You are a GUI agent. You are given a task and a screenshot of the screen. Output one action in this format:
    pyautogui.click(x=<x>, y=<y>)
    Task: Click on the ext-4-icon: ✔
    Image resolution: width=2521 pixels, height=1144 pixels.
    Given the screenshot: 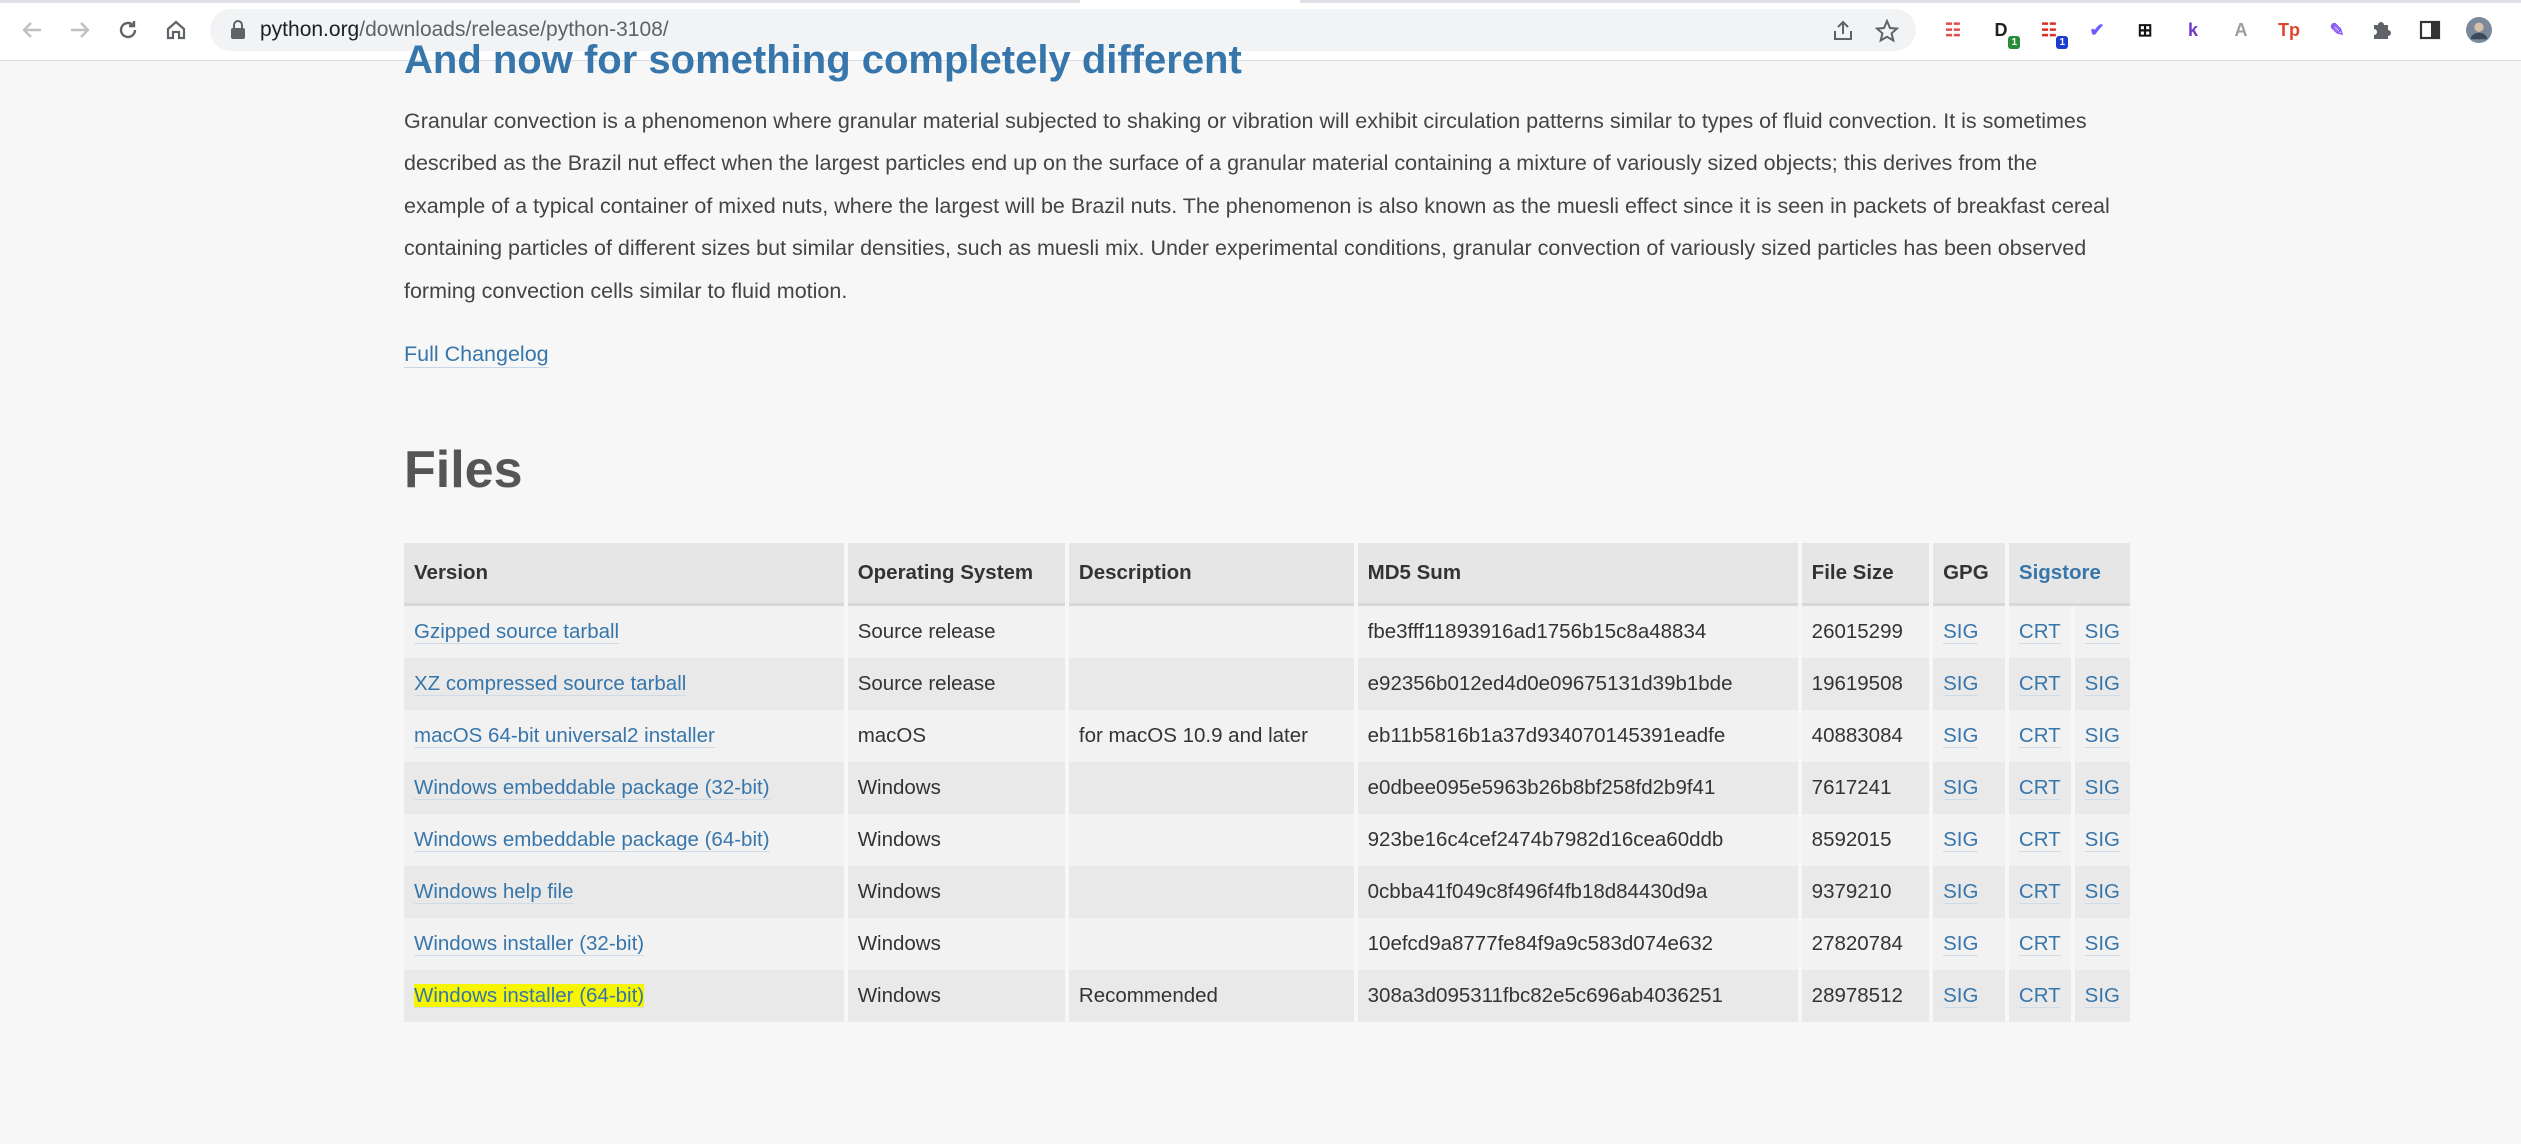 What is the action you would take?
    pyautogui.click(x=2097, y=30)
    